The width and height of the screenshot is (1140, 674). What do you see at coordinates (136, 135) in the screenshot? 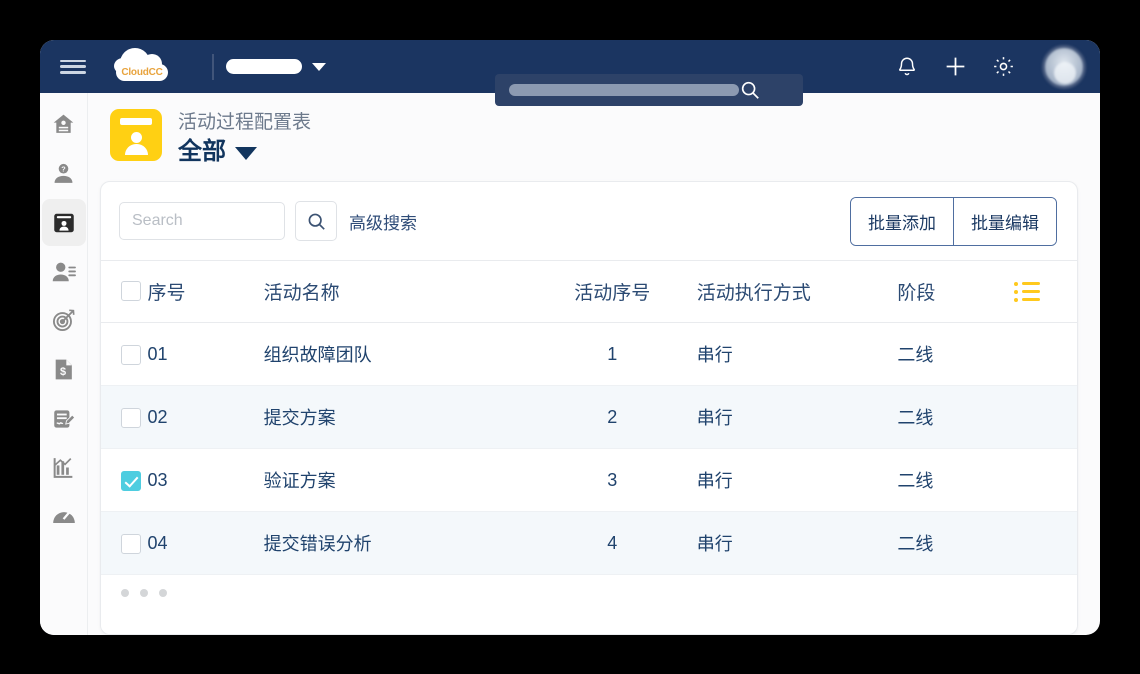
I see `yellow-contact-card-icon` at bounding box center [136, 135].